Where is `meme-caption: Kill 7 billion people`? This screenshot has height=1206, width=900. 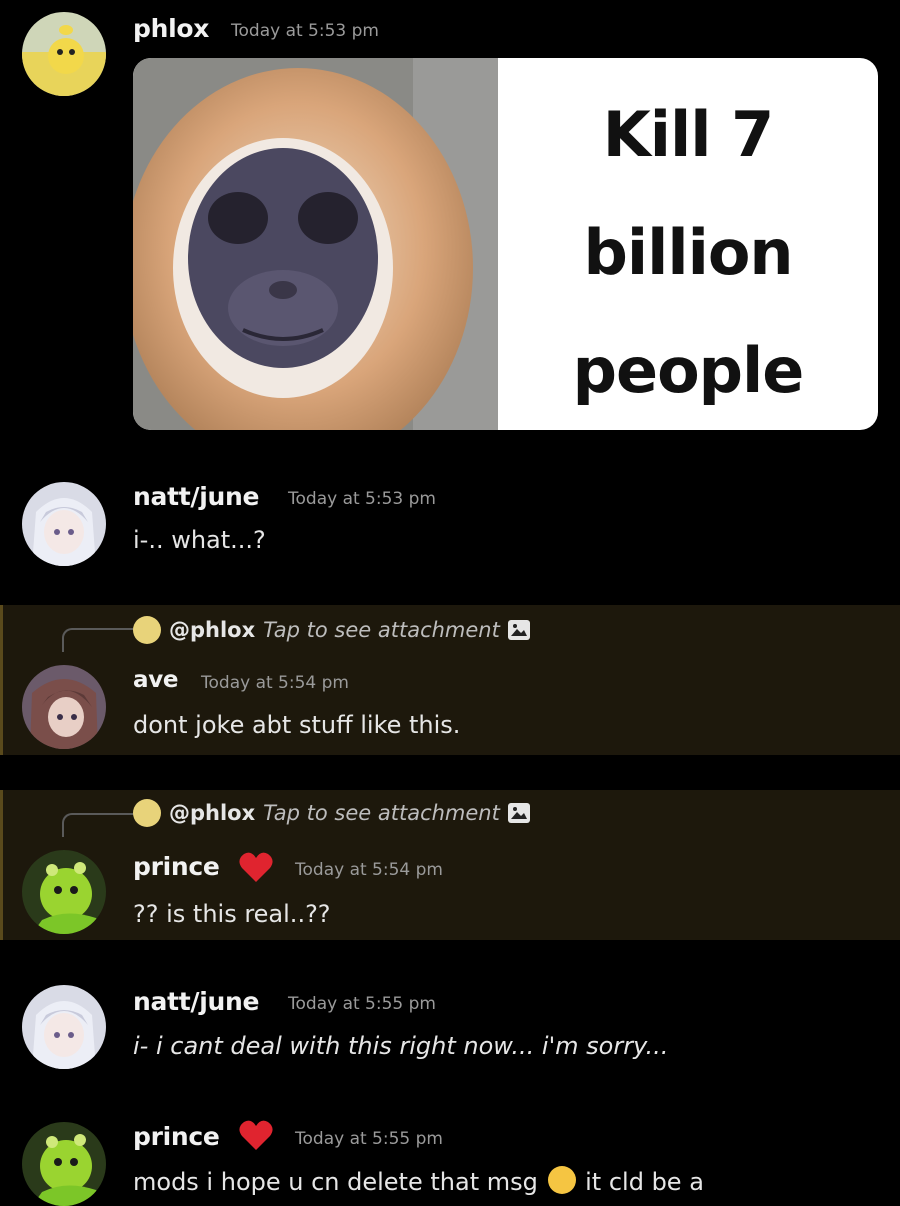 meme-caption: Kill 7 billion people is located at coordinates (688, 253).